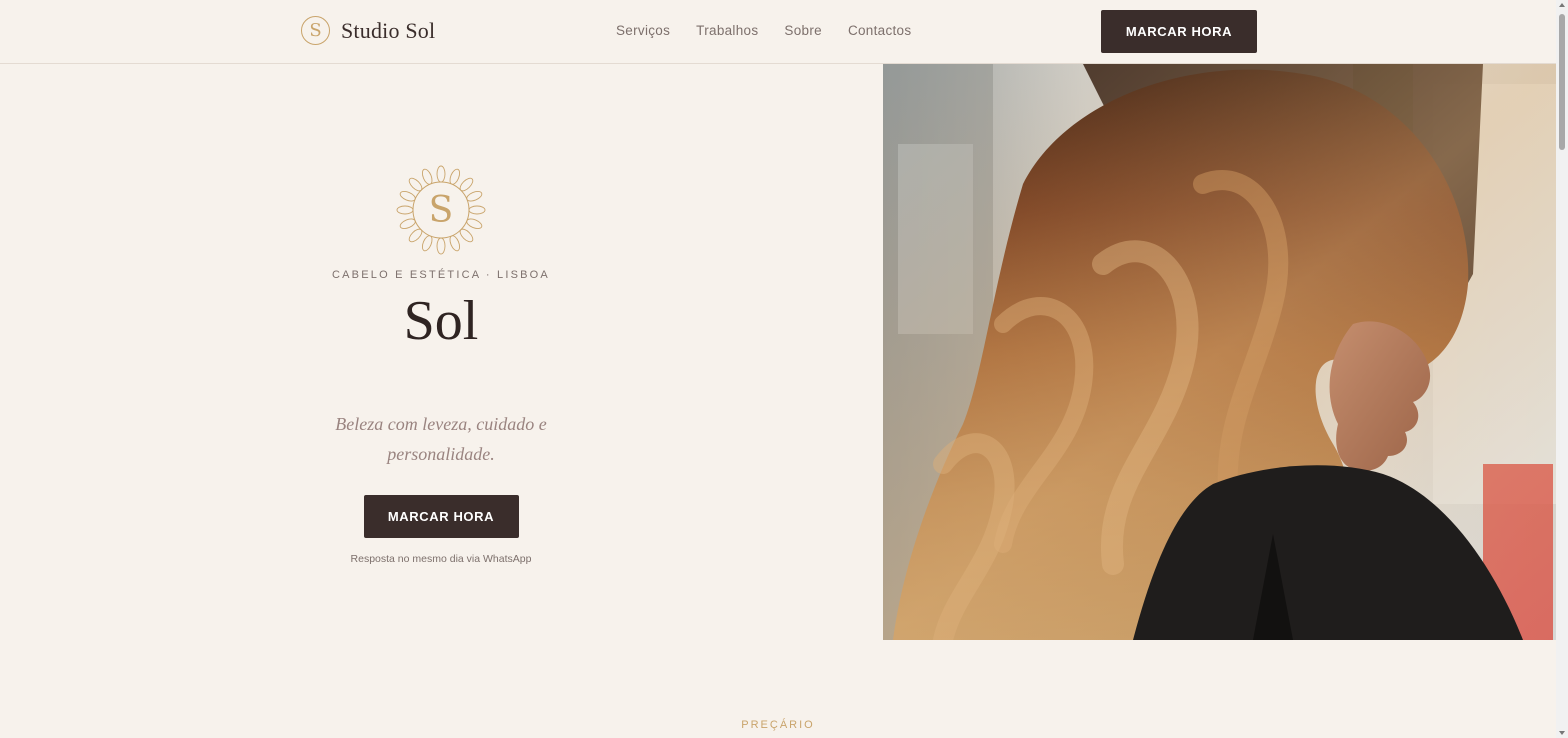 The height and width of the screenshot is (738, 1568). What do you see at coordinates (315, 30) in the screenshot?
I see `brand-mark-icon: S` at bounding box center [315, 30].